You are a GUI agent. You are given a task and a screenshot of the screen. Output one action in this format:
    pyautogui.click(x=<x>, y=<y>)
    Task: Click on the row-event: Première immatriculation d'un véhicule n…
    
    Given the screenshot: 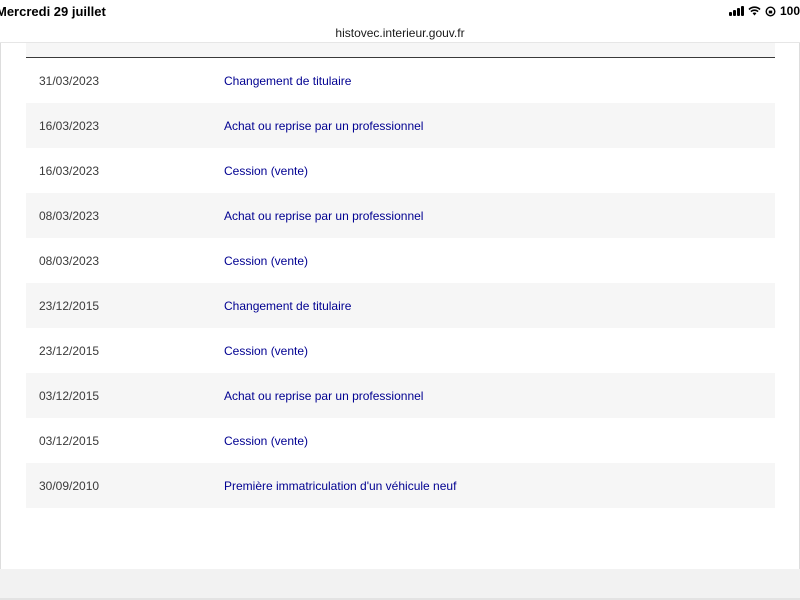 What is the action you would take?
    pyautogui.click(x=340, y=485)
    